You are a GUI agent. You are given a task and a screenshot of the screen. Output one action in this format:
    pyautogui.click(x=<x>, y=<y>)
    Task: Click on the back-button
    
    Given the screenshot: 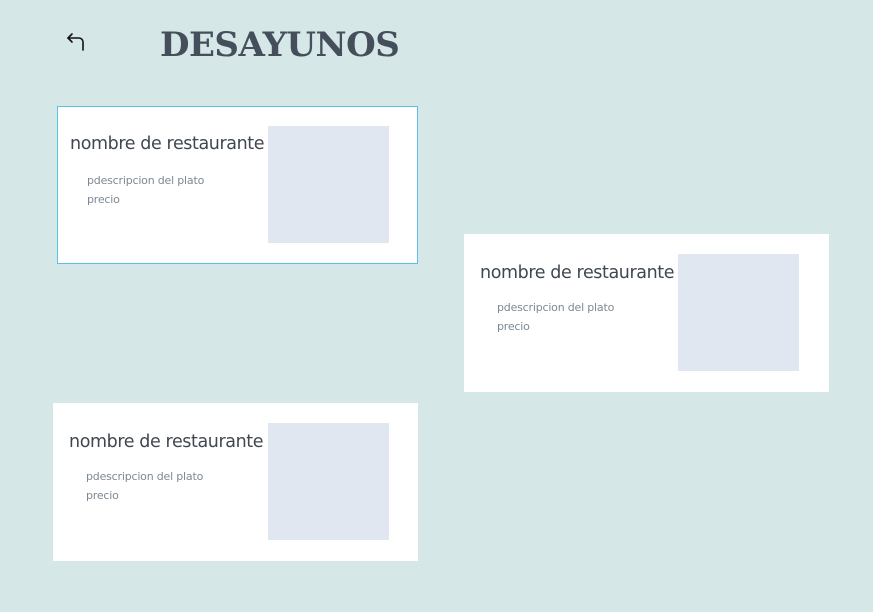 What is the action you would take?
    pyautogui.click(x=76, y=44)
    